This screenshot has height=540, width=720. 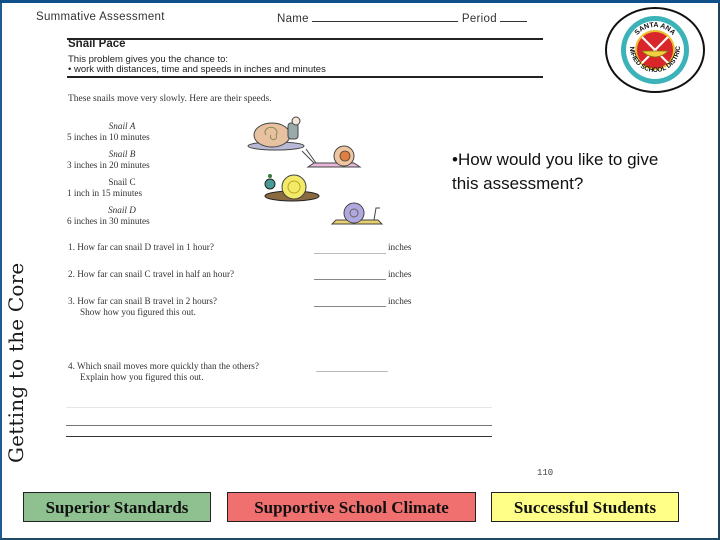 I want to click on question-1: 1. How far can snail D travel in 1 hour?, so click(x=141, y=247).